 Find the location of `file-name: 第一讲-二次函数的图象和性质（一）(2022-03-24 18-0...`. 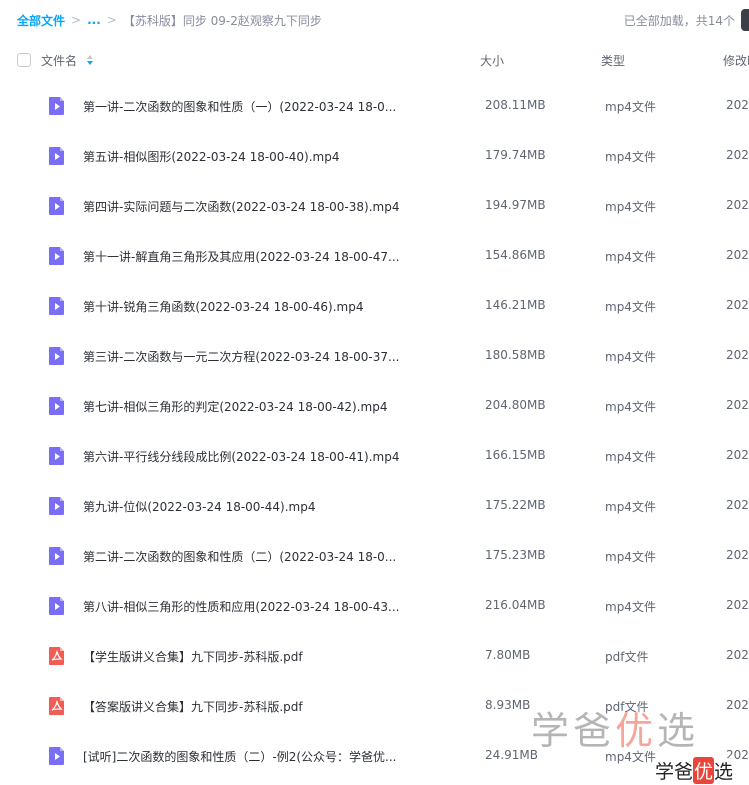

file-name: 第一讲-二次函数的图象和性质（一）(2022-03-24 18-0... is located at coordinates (273, 106).